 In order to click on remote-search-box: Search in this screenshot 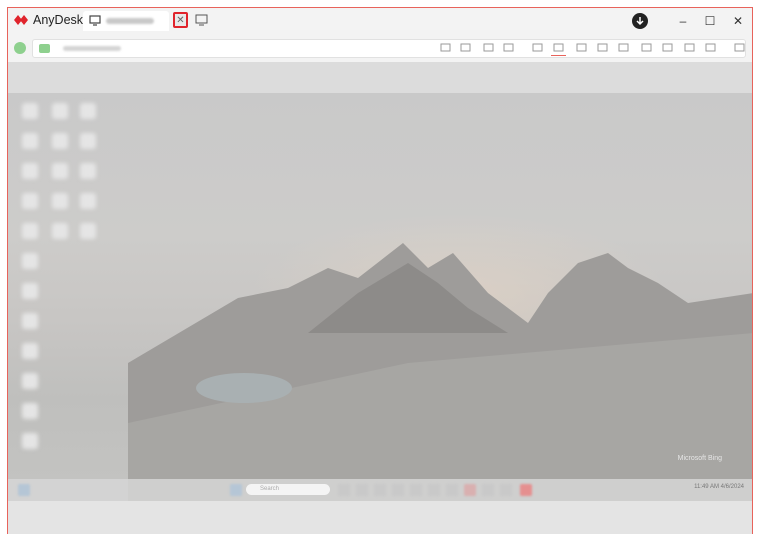, I will do `click(288, 489)`.